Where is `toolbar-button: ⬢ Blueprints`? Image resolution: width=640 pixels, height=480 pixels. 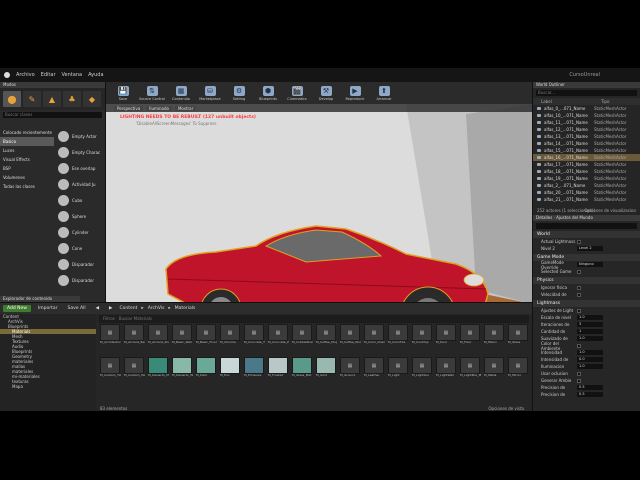
toolbar-button: ⬢ Blueprints is located at coordinates (268, 93).